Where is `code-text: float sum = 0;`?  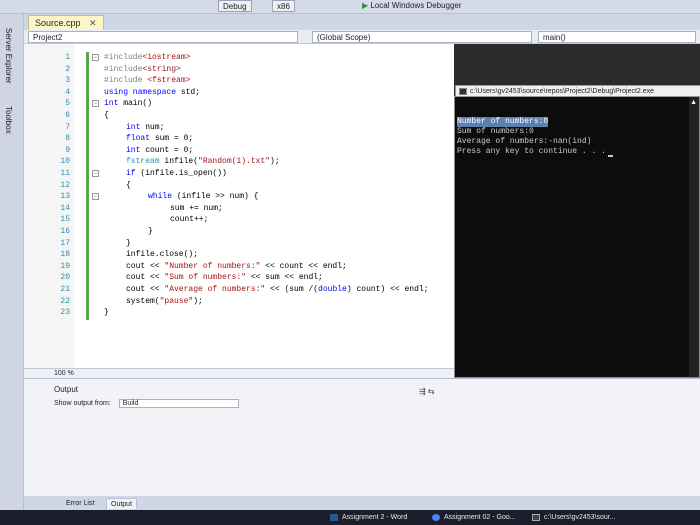 code-text: float sum = 0; is located at coordinates (159, 138).